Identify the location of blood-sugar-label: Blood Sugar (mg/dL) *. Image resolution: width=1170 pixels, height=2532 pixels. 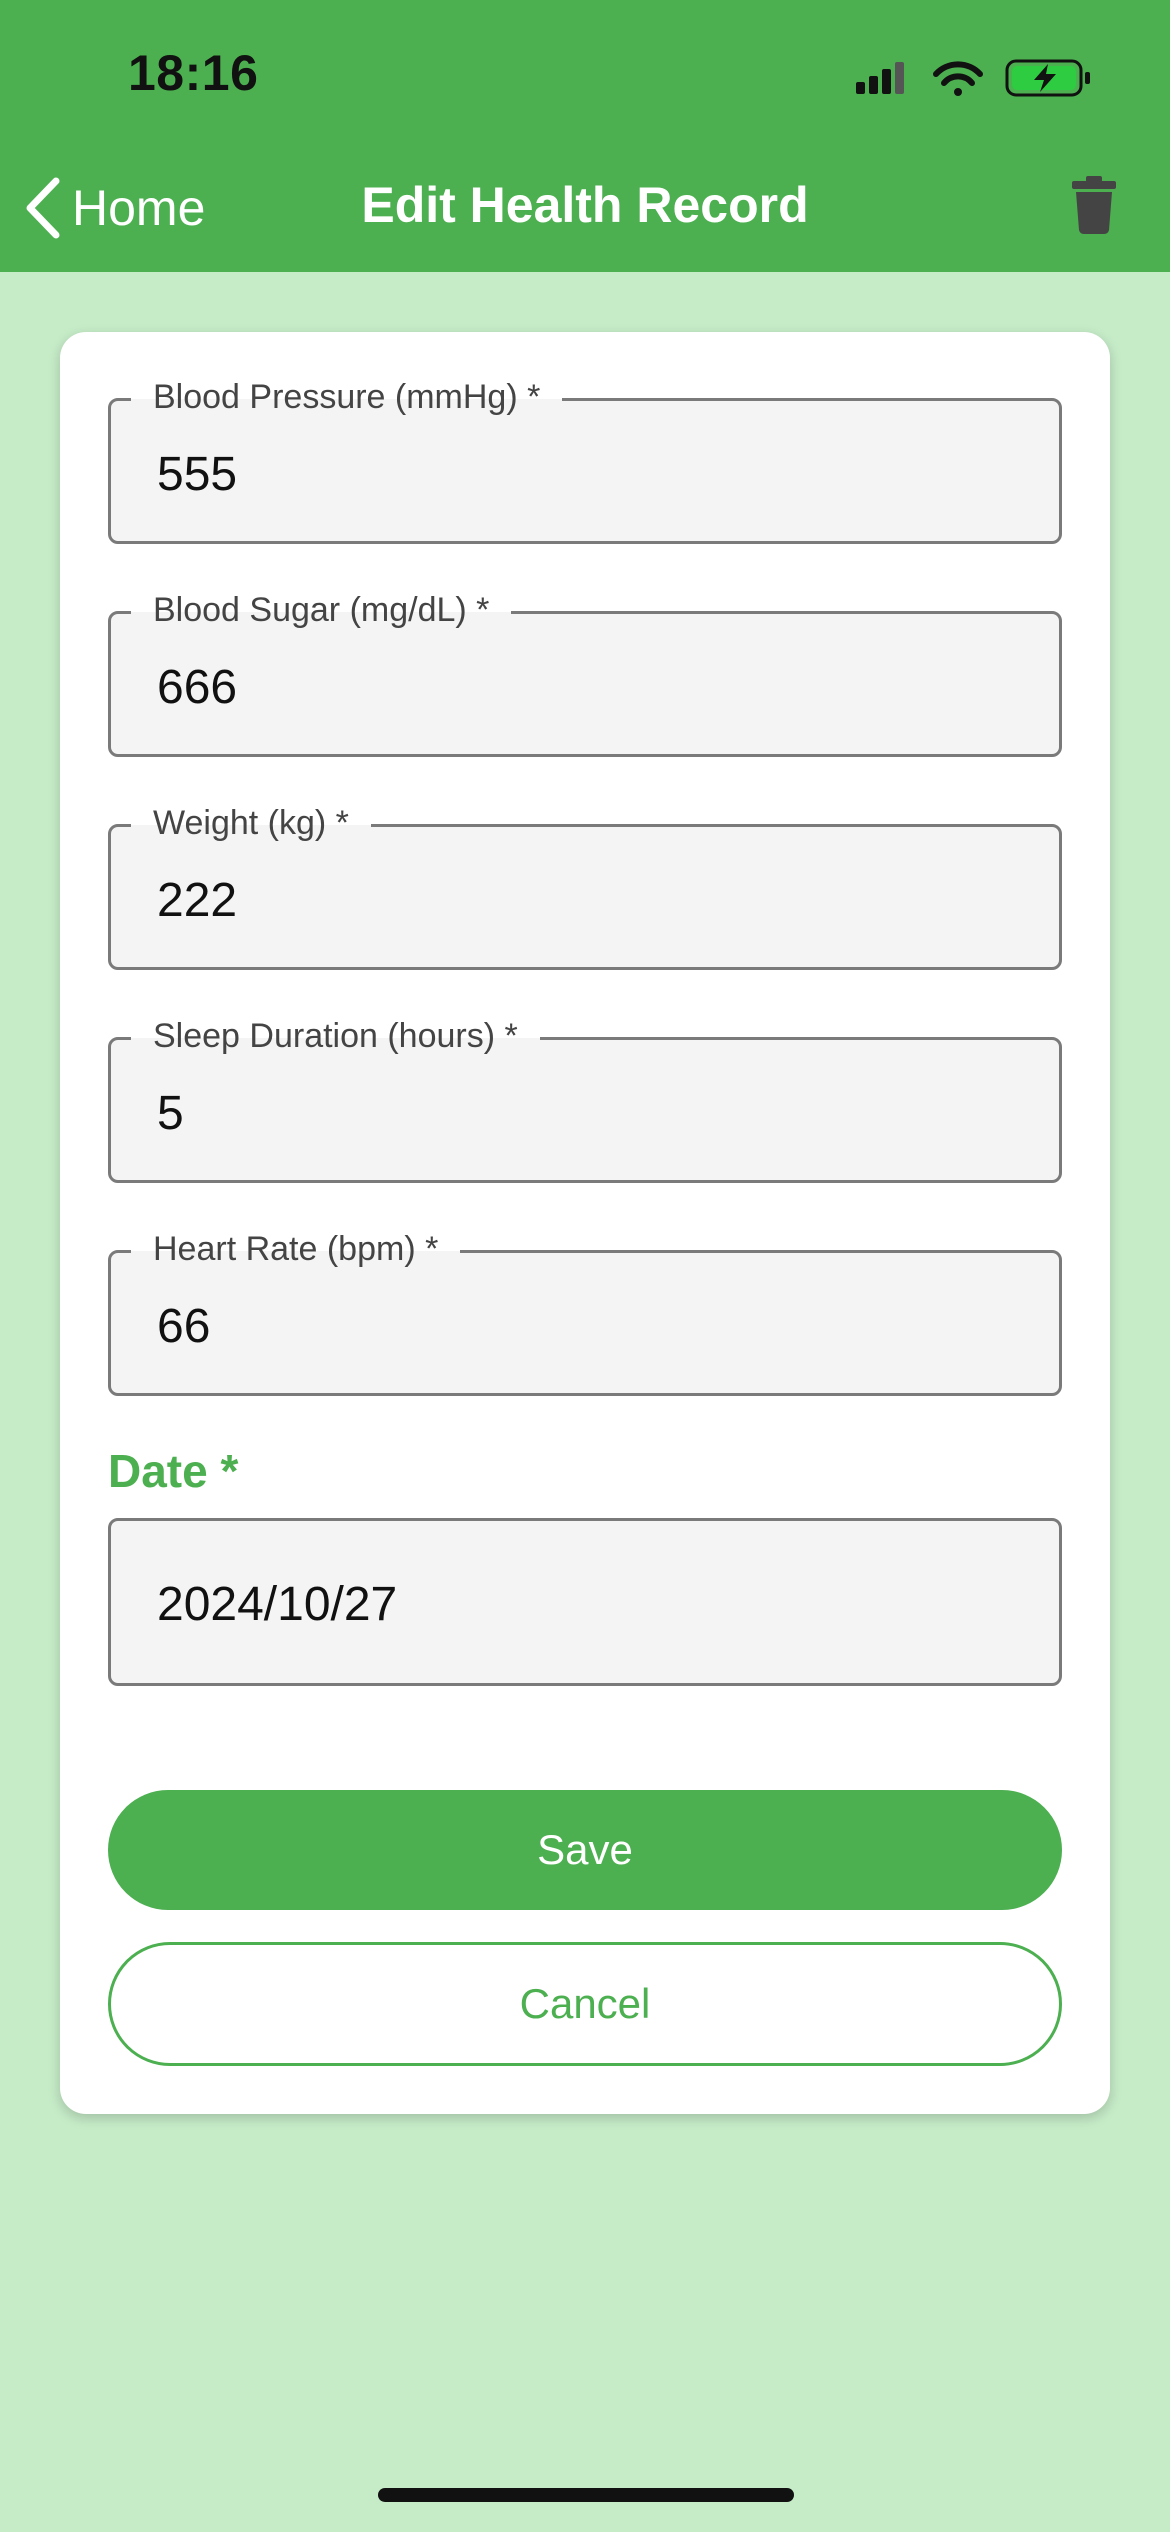
(321, 610).